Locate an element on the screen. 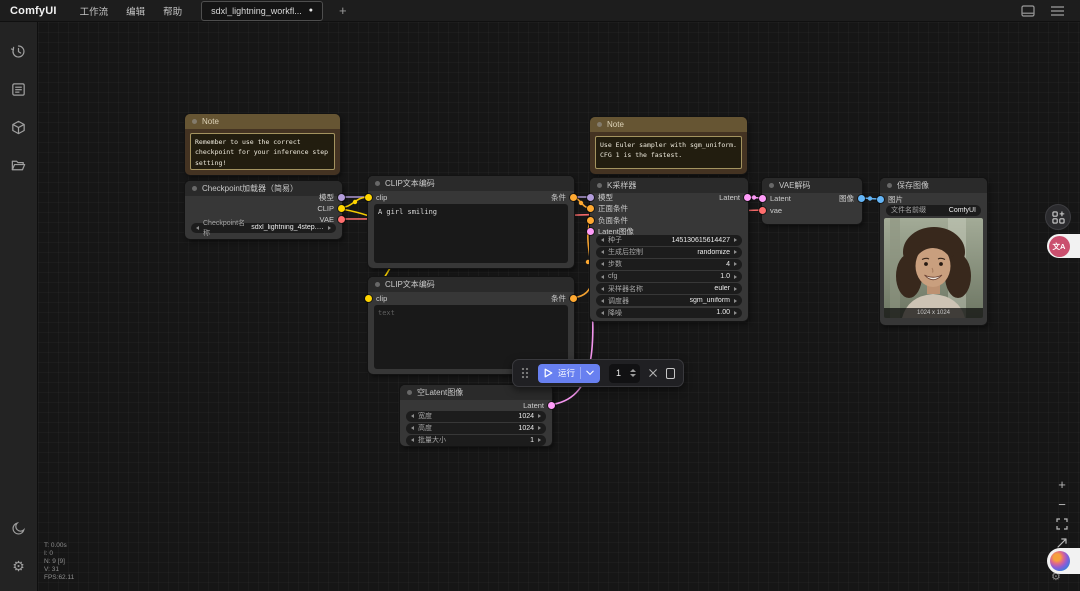 The image size is (1080, 591). widget-denoise: 降噪 1.00 is located at coordinates (669, 313).